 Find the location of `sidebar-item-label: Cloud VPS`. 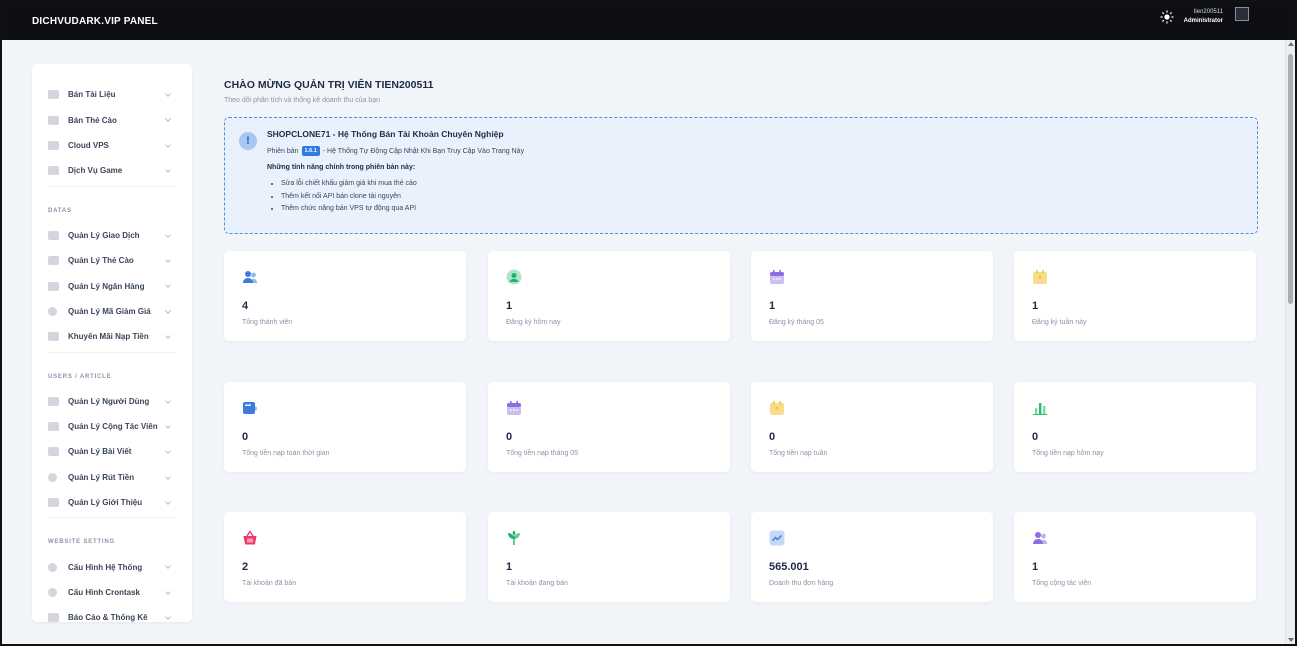

sidebar-item-label: Cloud VPS is located at coordinates (88, 145).